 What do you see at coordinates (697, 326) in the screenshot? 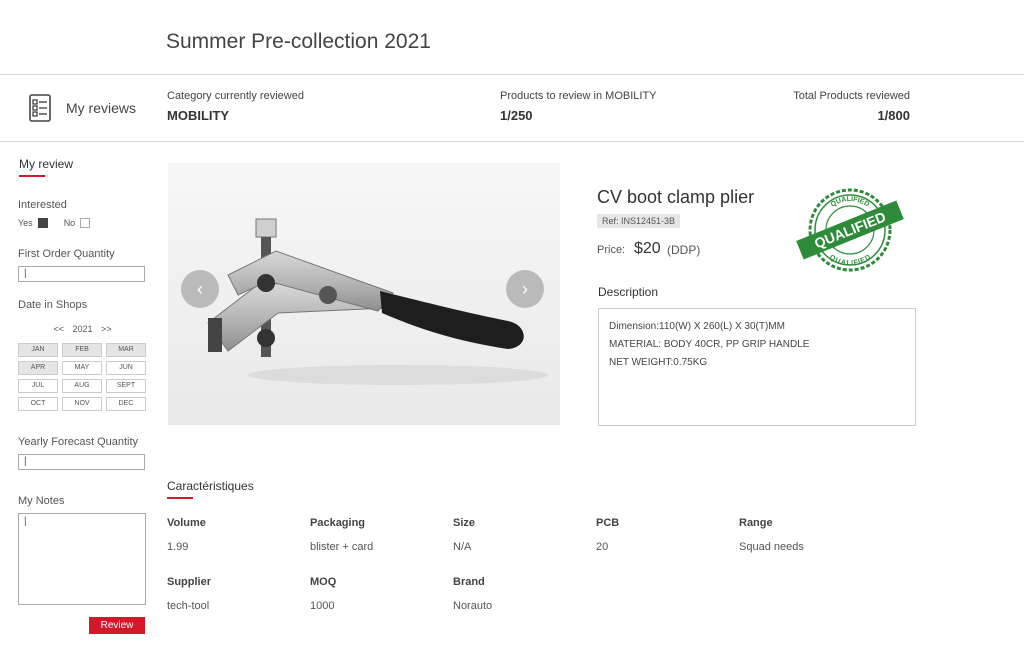
I see `description-line: Dimension:110(W) X 260(L) X 30(T)MM` at bounding box center [697, 326].